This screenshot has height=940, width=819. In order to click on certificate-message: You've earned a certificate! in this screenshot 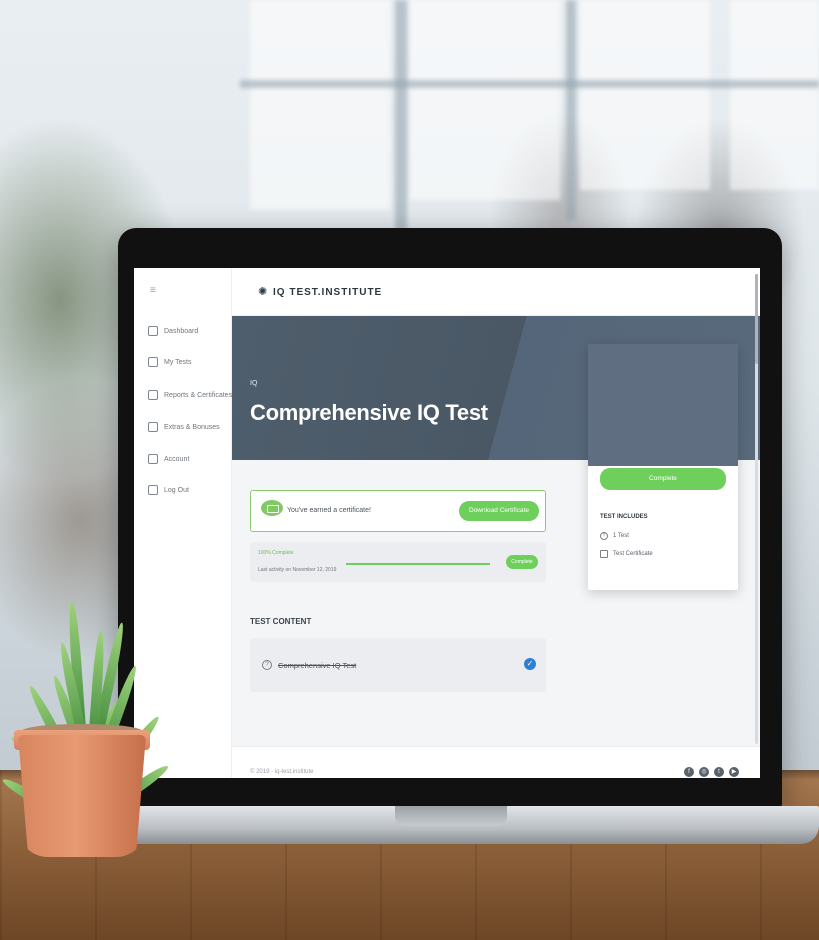, I will do `click(329, 510)`.